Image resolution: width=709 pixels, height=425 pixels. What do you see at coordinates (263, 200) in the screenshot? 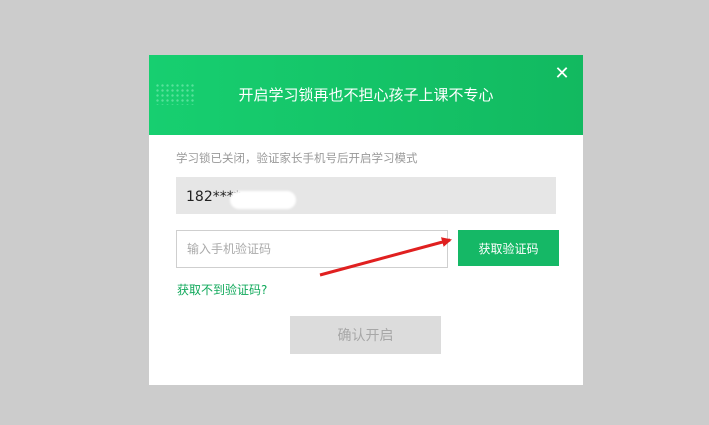
I see `phone-mask` at bounding box center [263, 200].